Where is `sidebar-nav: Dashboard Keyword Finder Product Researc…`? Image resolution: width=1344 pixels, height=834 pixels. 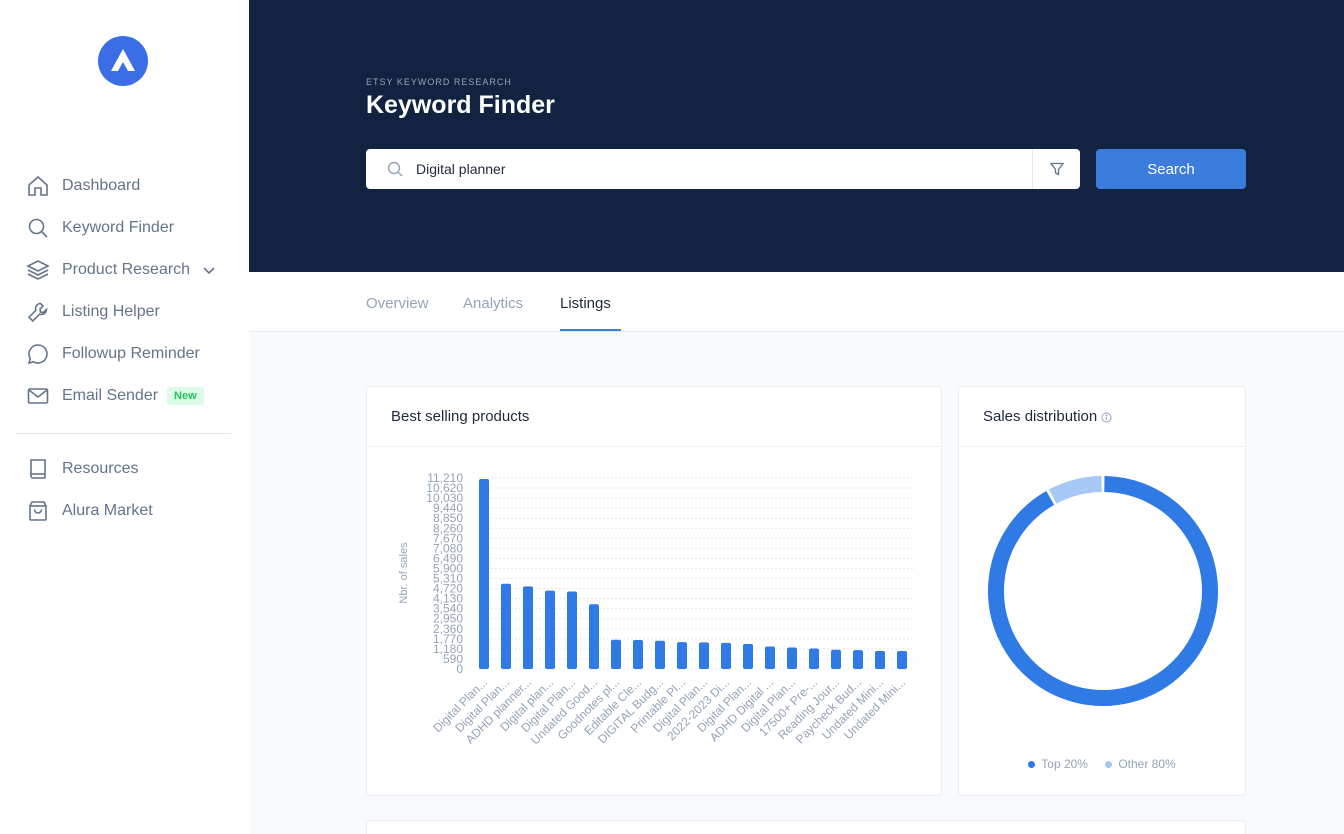
sidebar-nav: Dashboard Keyword Finder Product Researc… is located at coordinates (123, 348).